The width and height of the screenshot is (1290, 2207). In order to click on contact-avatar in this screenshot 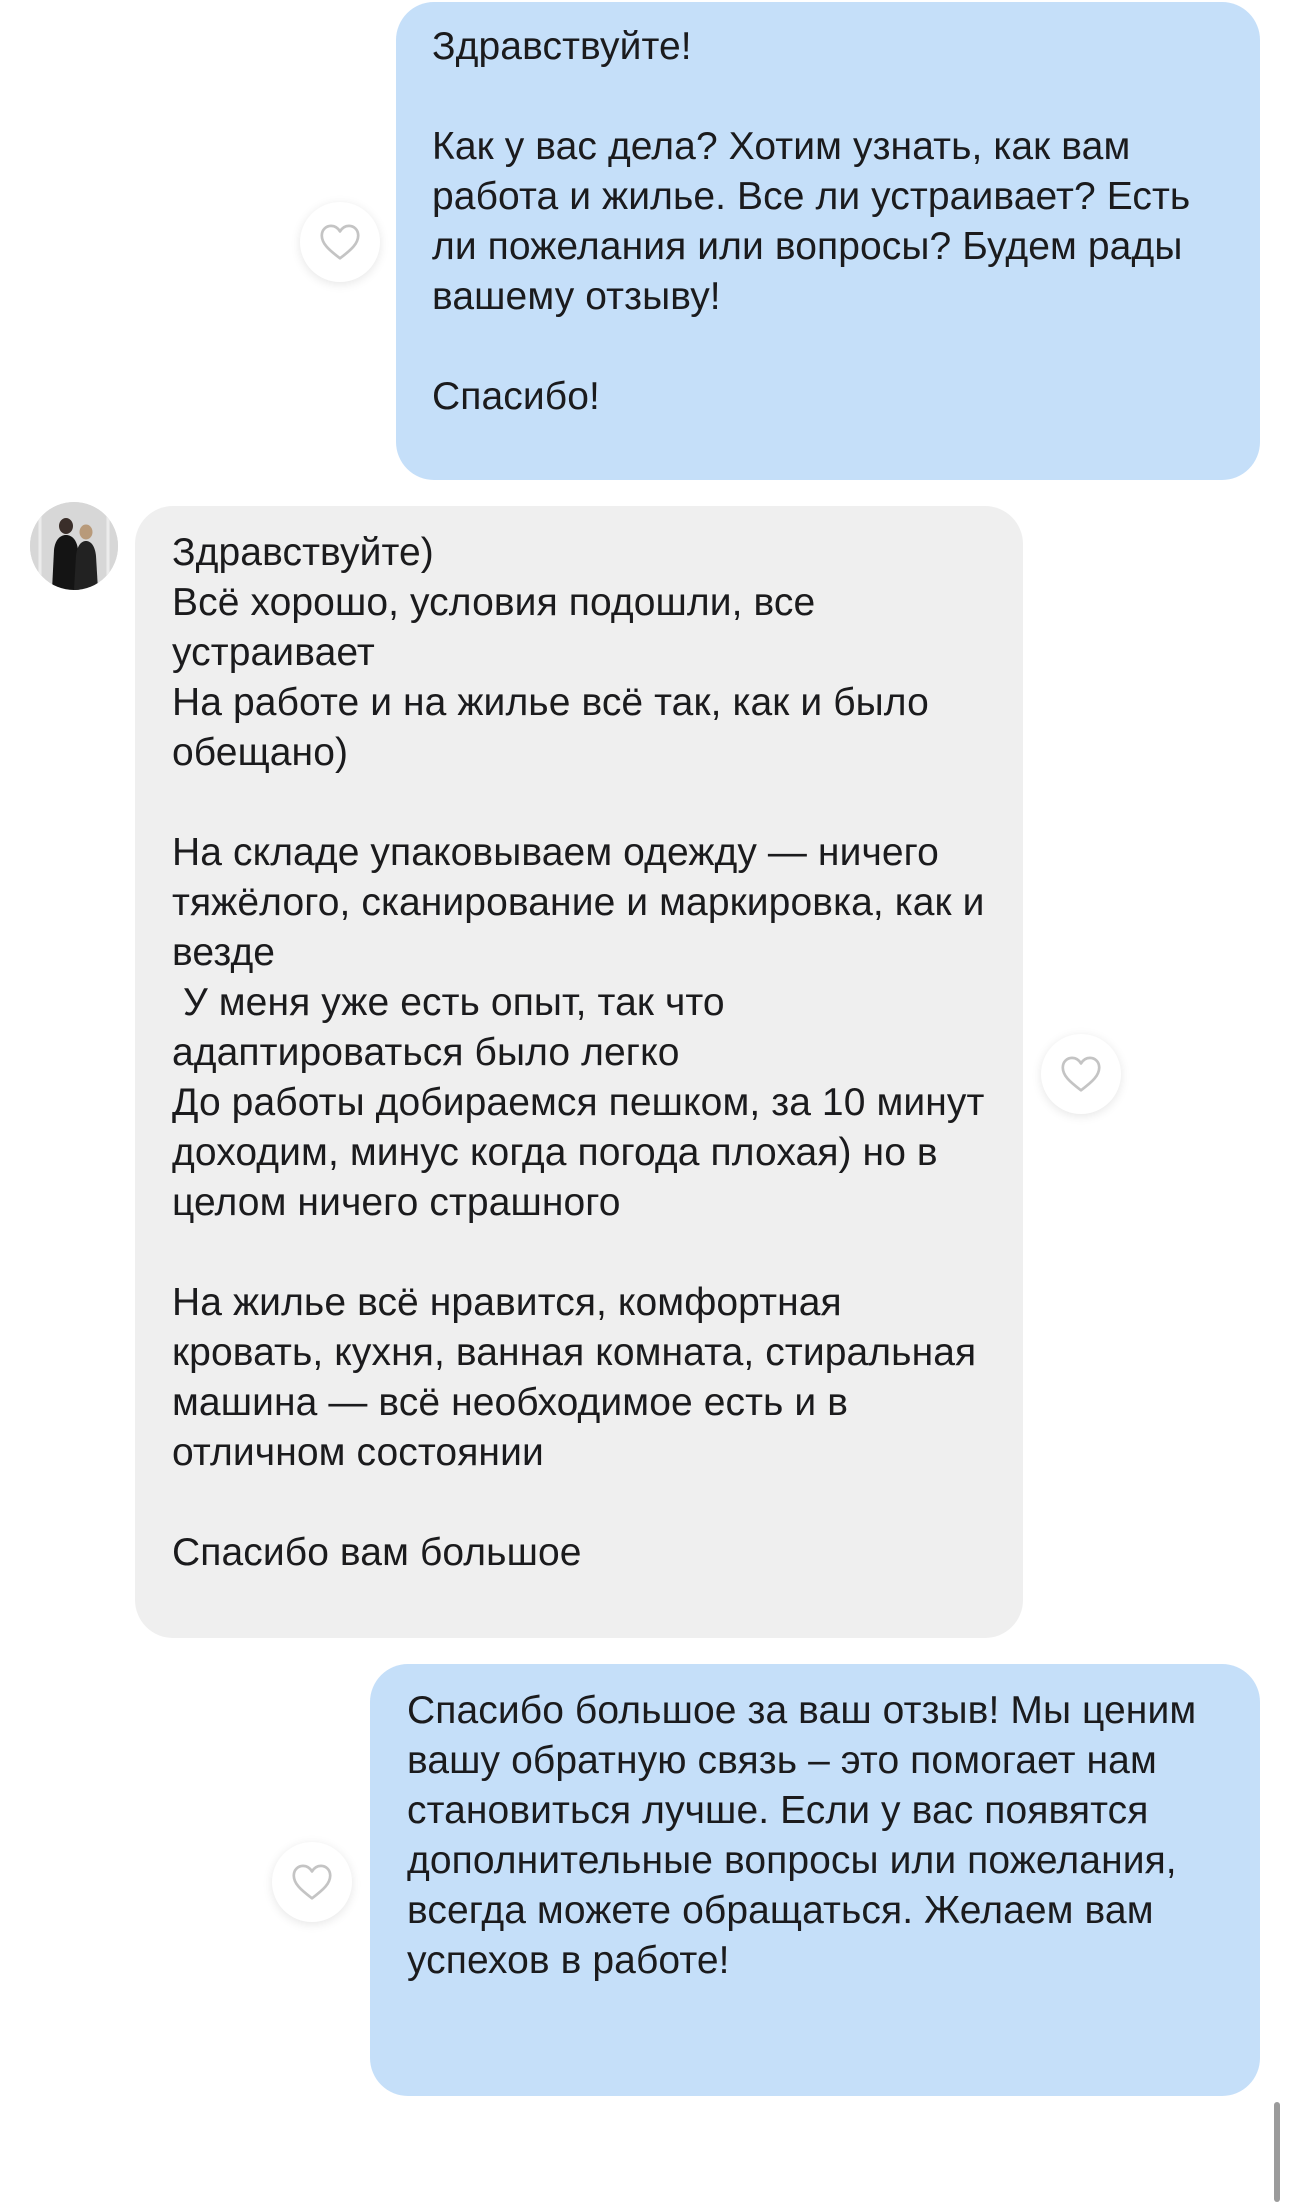, I will do `click(74, 546)`.